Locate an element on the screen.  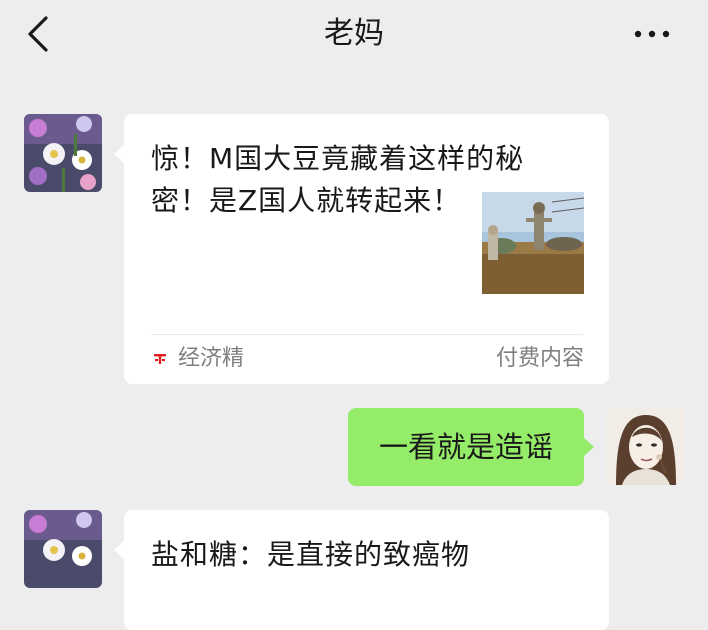
article-thumbnail is located at coordinates (533, 243).